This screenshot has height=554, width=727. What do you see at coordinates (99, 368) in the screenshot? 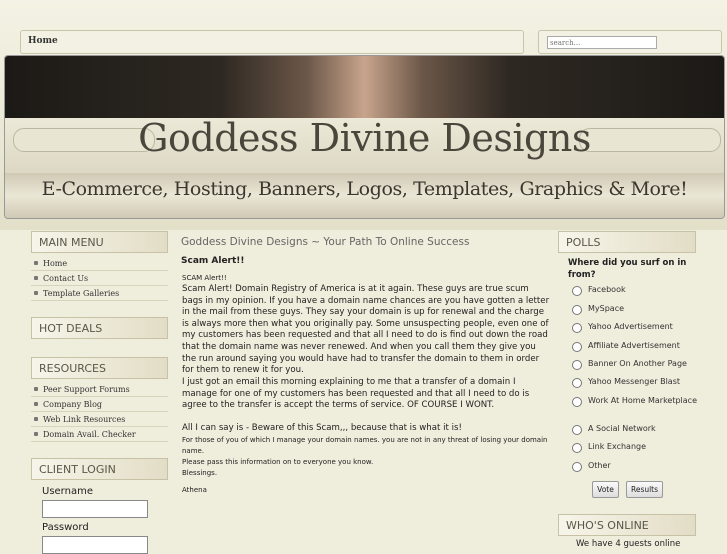
I see `resources-header: RESOURCES` at bounding box center [99, 368].